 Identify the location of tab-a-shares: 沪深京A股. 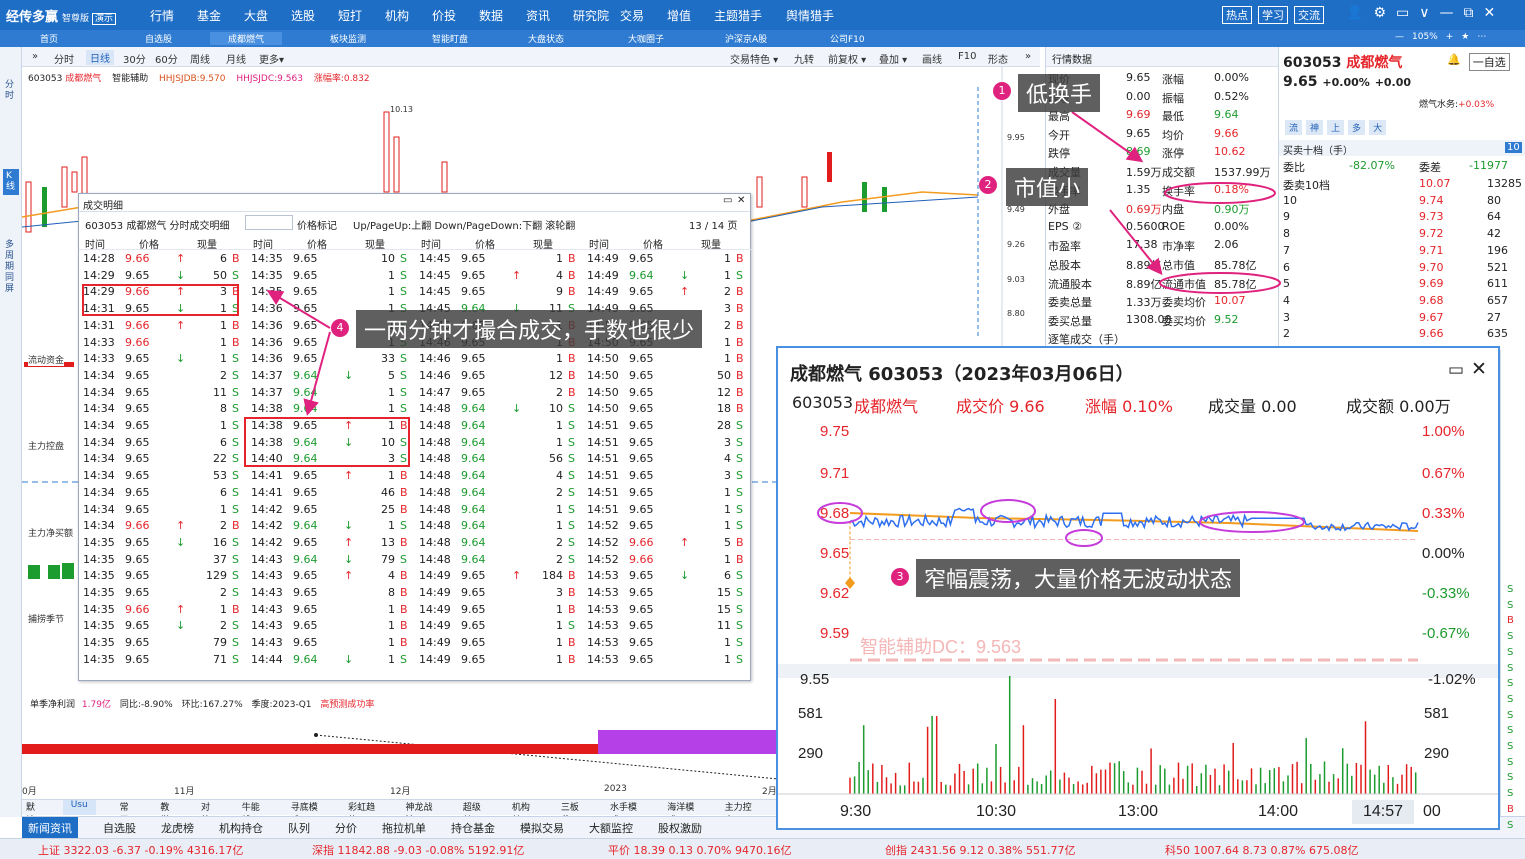
(746, 38).